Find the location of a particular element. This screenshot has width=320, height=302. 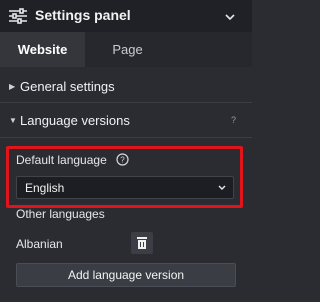

section-help: ? is located at coordinates (233, 120).